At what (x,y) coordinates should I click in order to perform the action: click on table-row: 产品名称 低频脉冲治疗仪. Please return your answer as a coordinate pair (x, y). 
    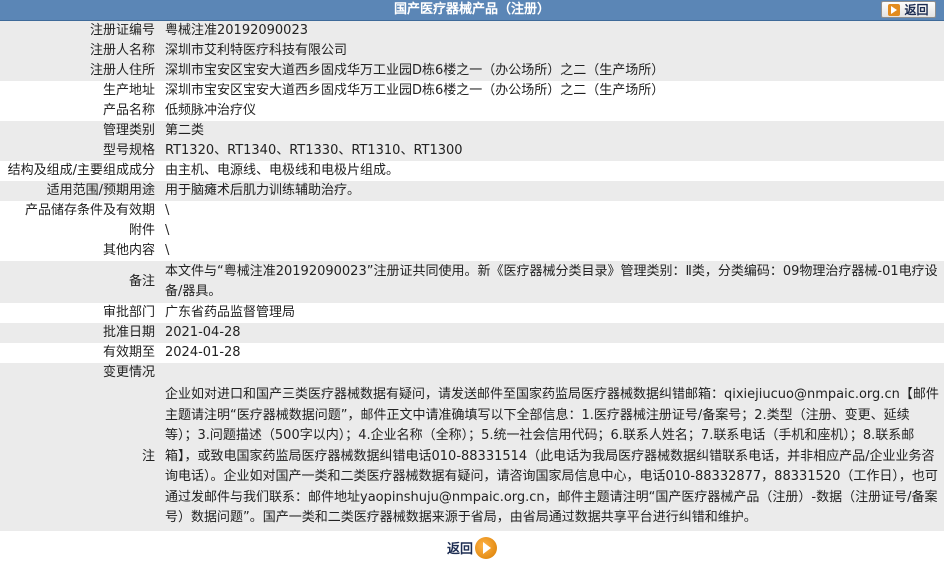
    Looking at the image, I should click on (472, 111).